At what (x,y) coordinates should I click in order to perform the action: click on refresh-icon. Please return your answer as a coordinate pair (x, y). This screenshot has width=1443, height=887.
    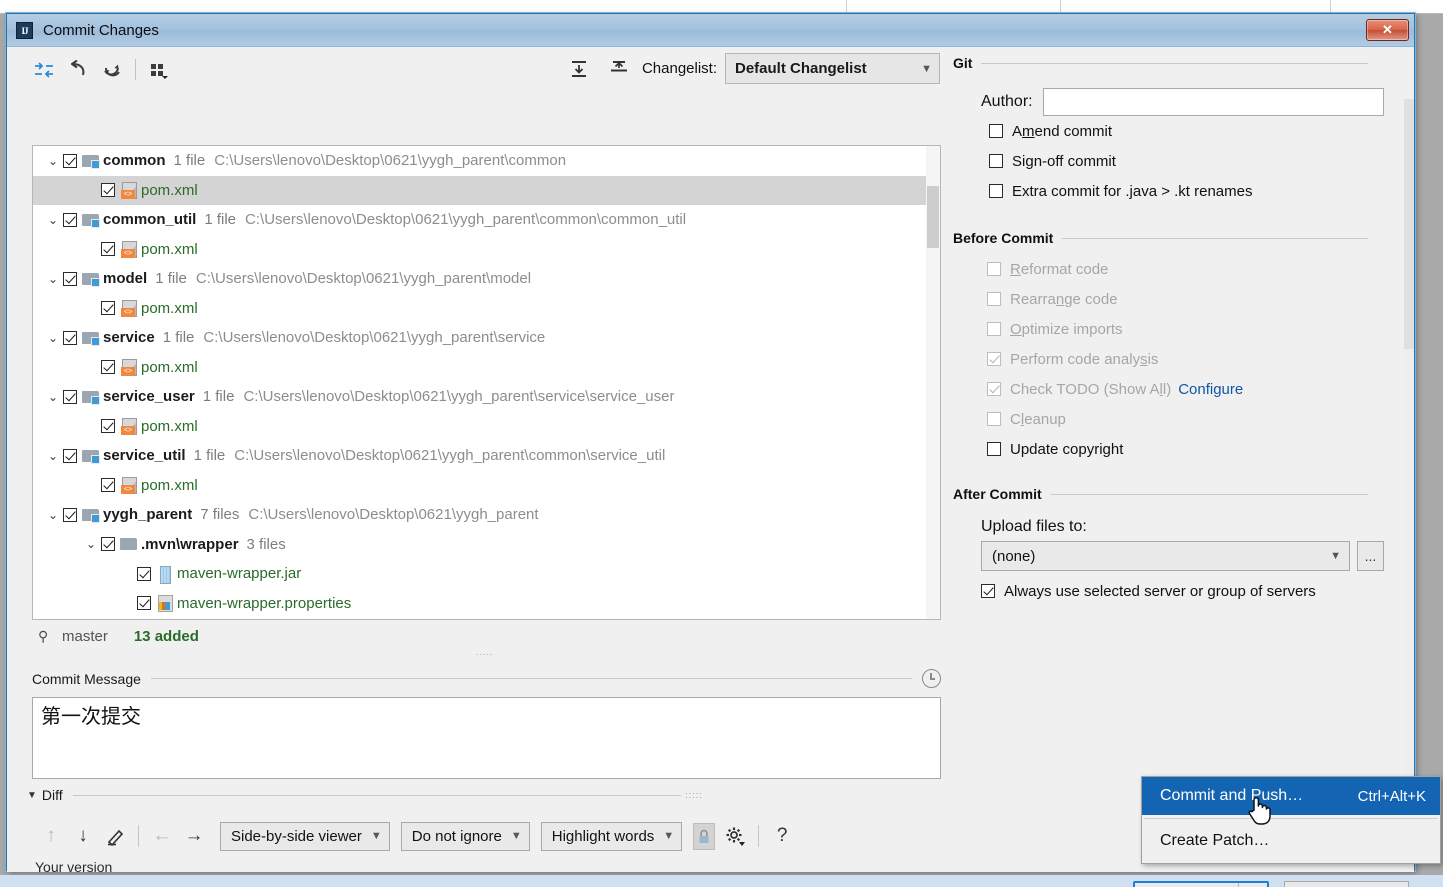
    Looking at the image, I should click on (112, 70).